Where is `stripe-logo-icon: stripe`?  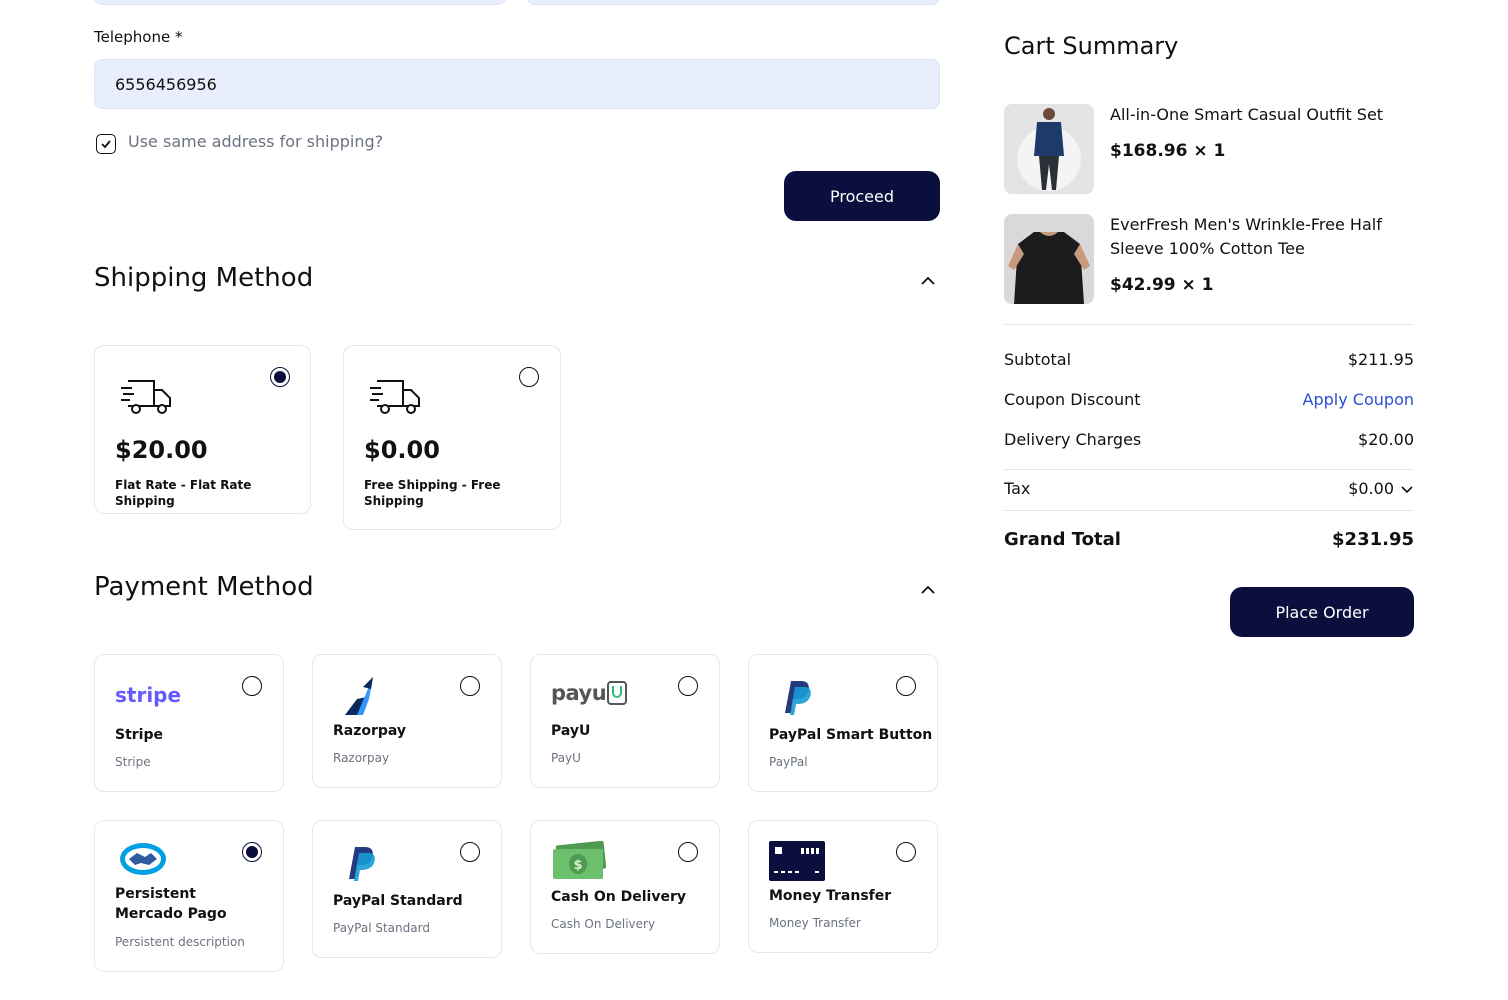
stripe-logo-icon: stripe is located at coordinates (148, 695).